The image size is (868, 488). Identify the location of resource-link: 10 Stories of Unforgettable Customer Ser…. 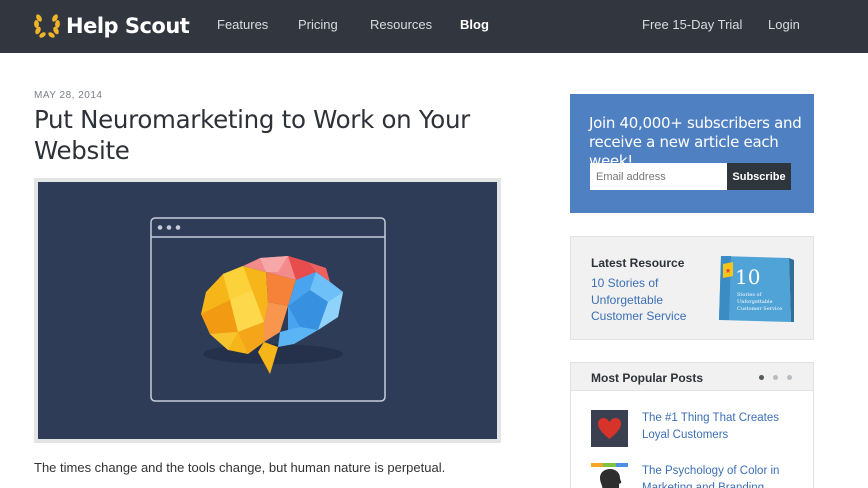
(646, 300).